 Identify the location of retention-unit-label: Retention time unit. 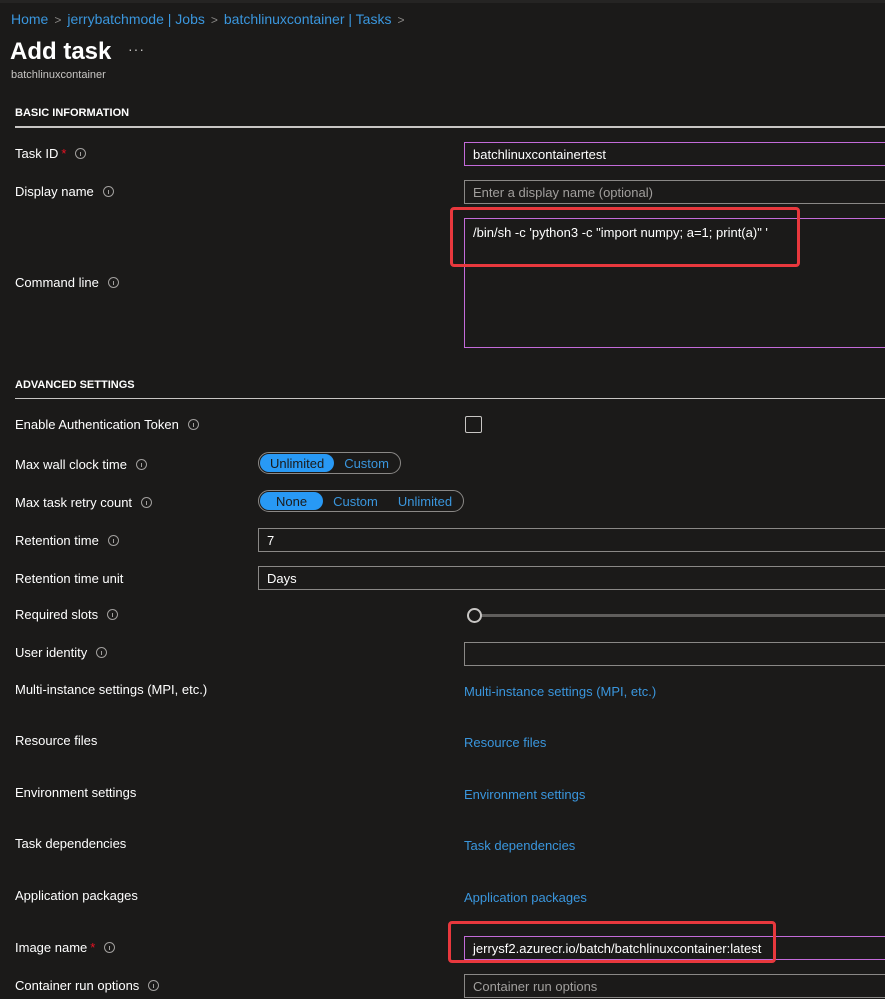
(69, 578).